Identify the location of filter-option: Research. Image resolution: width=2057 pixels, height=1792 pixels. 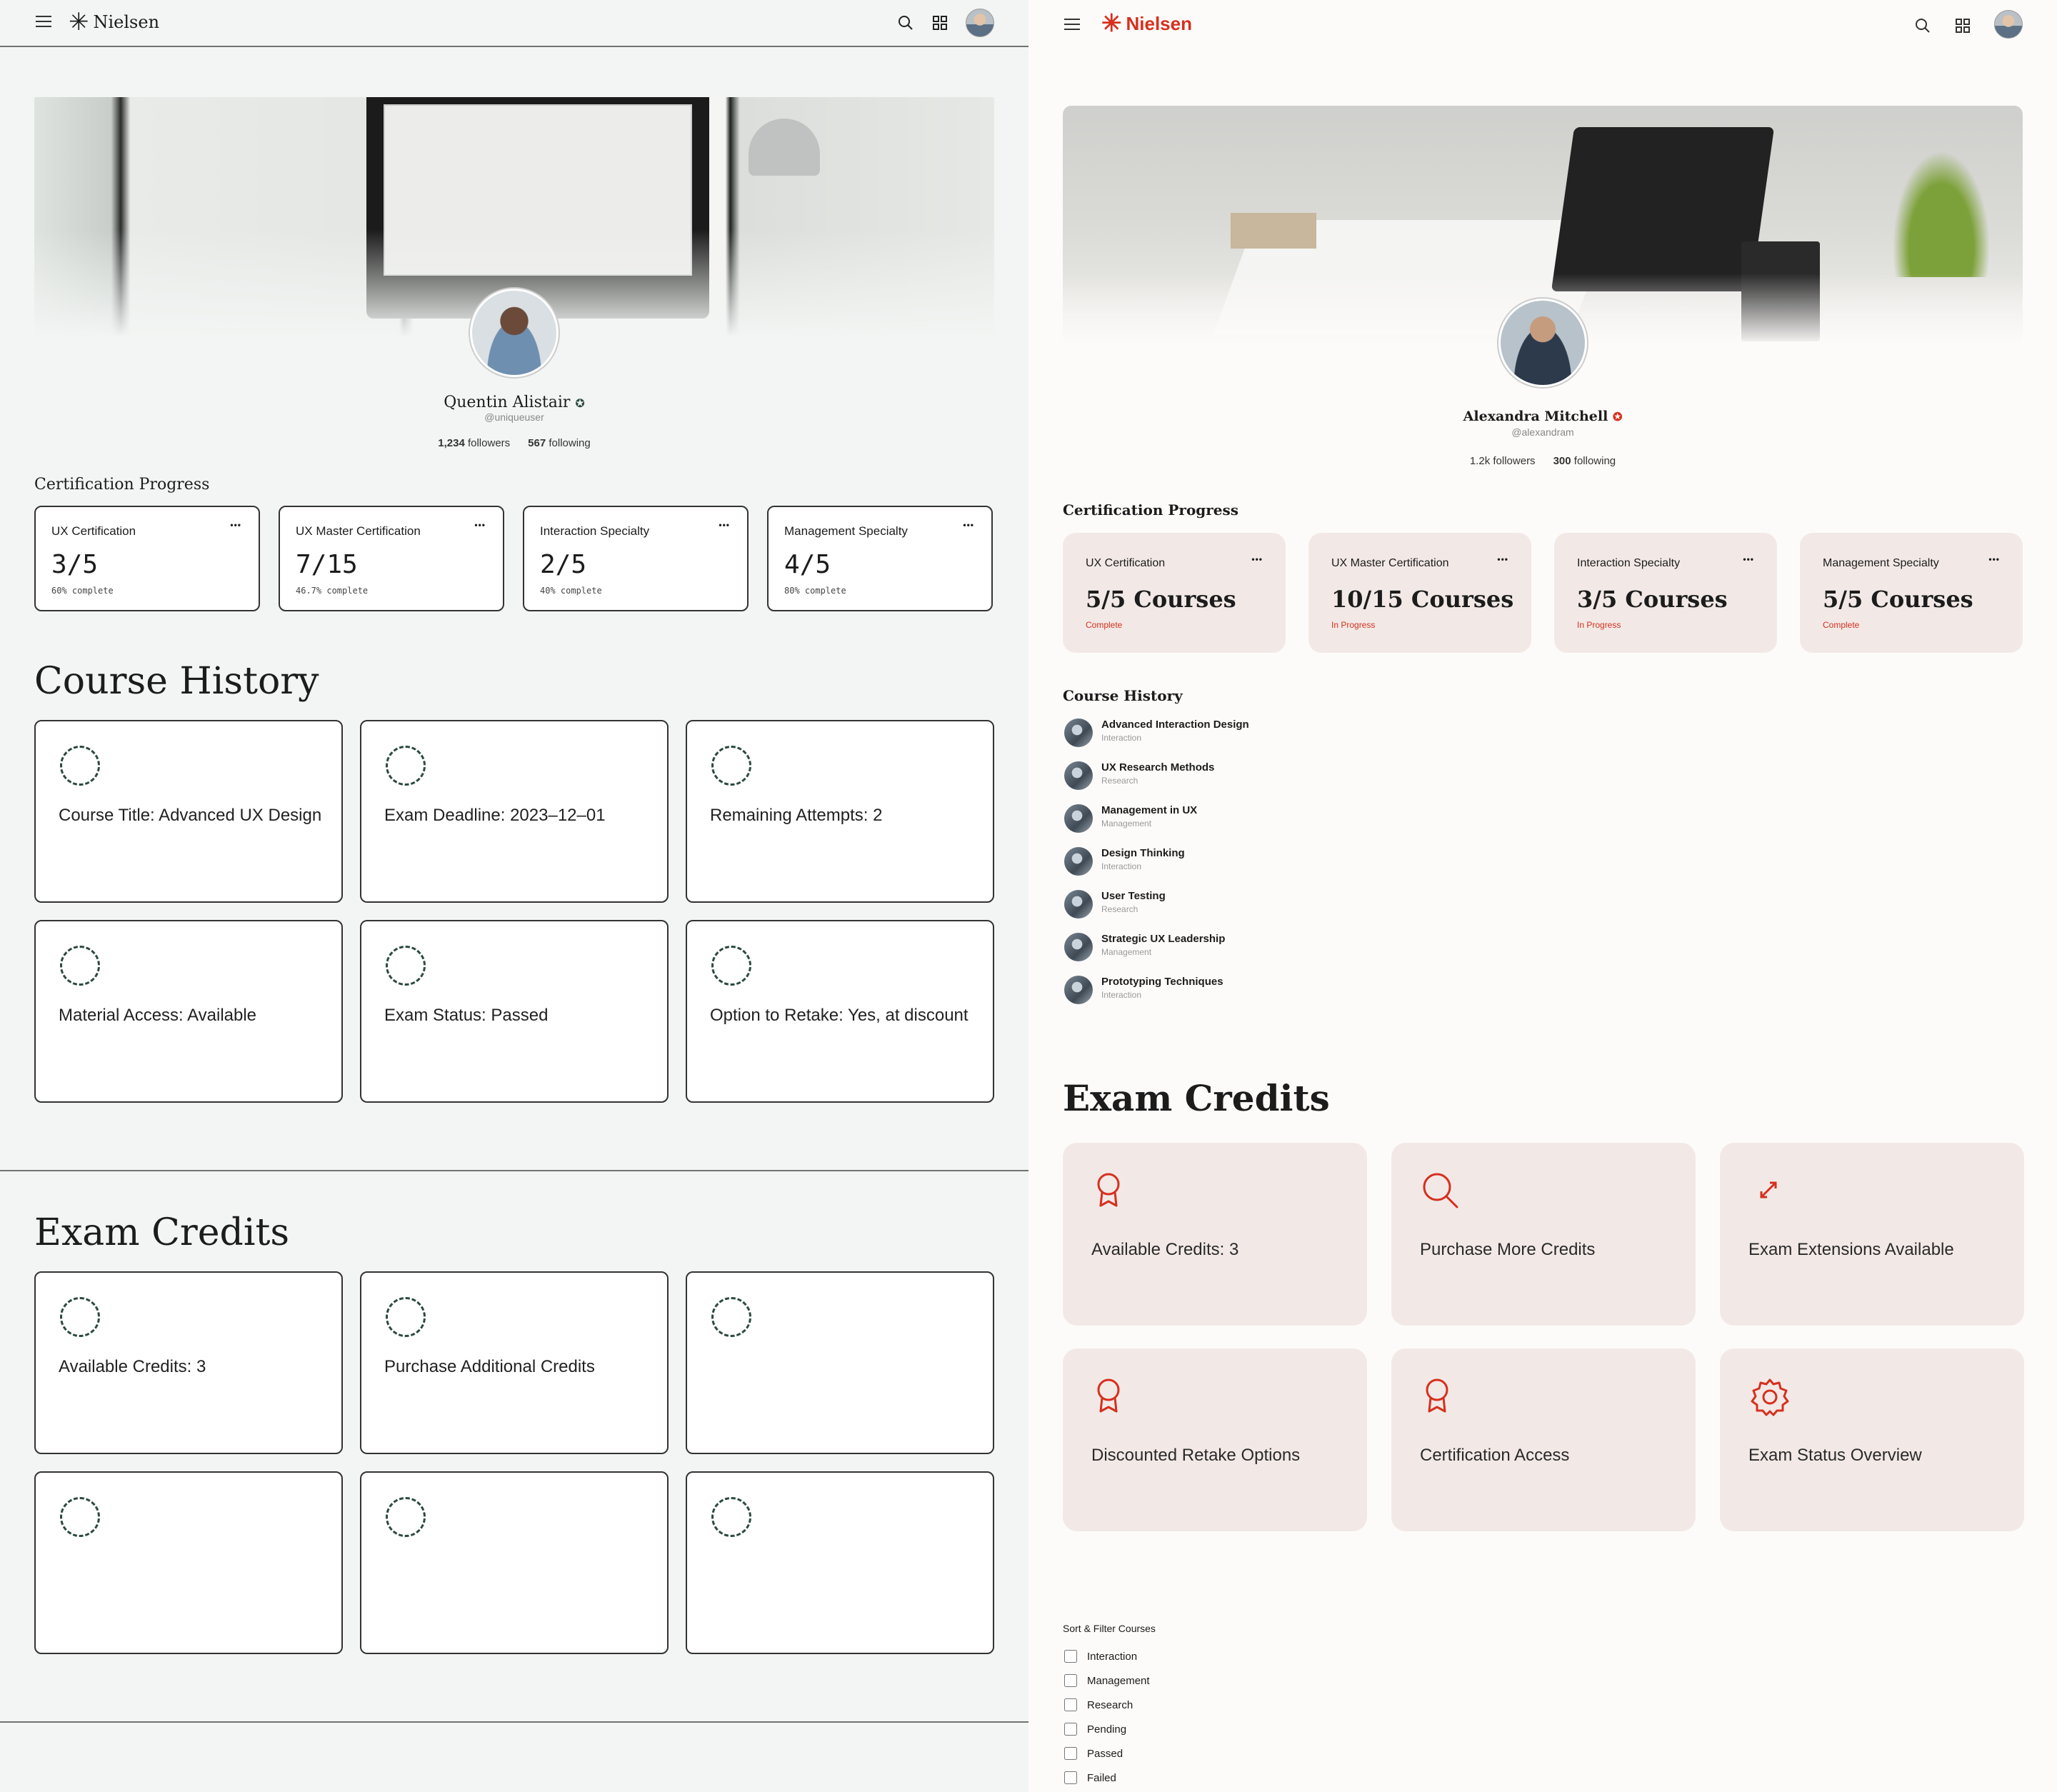
(1098, 1704).